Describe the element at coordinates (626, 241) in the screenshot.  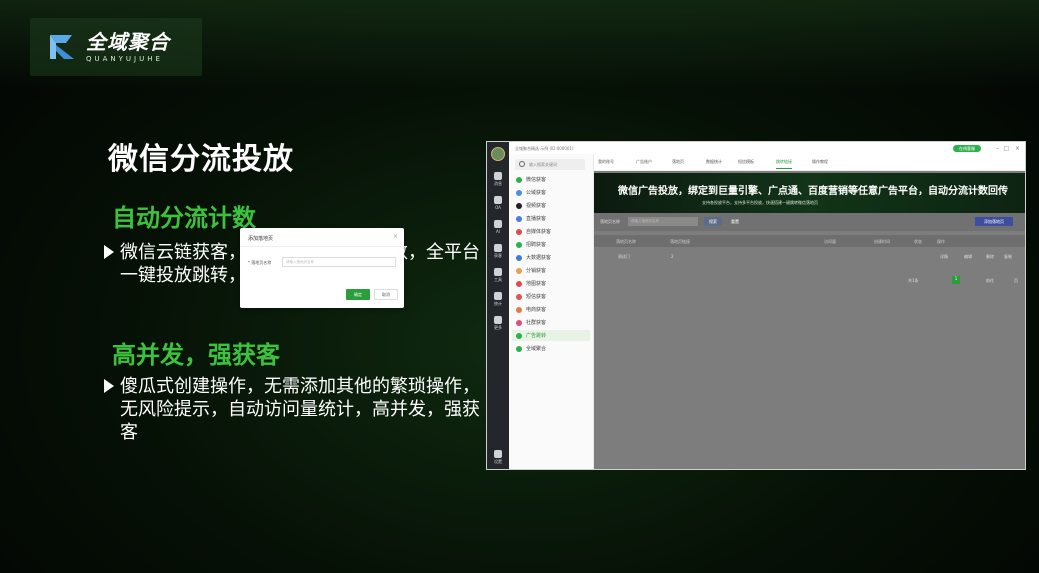
I see `column-header: 落地页名称` at that location.